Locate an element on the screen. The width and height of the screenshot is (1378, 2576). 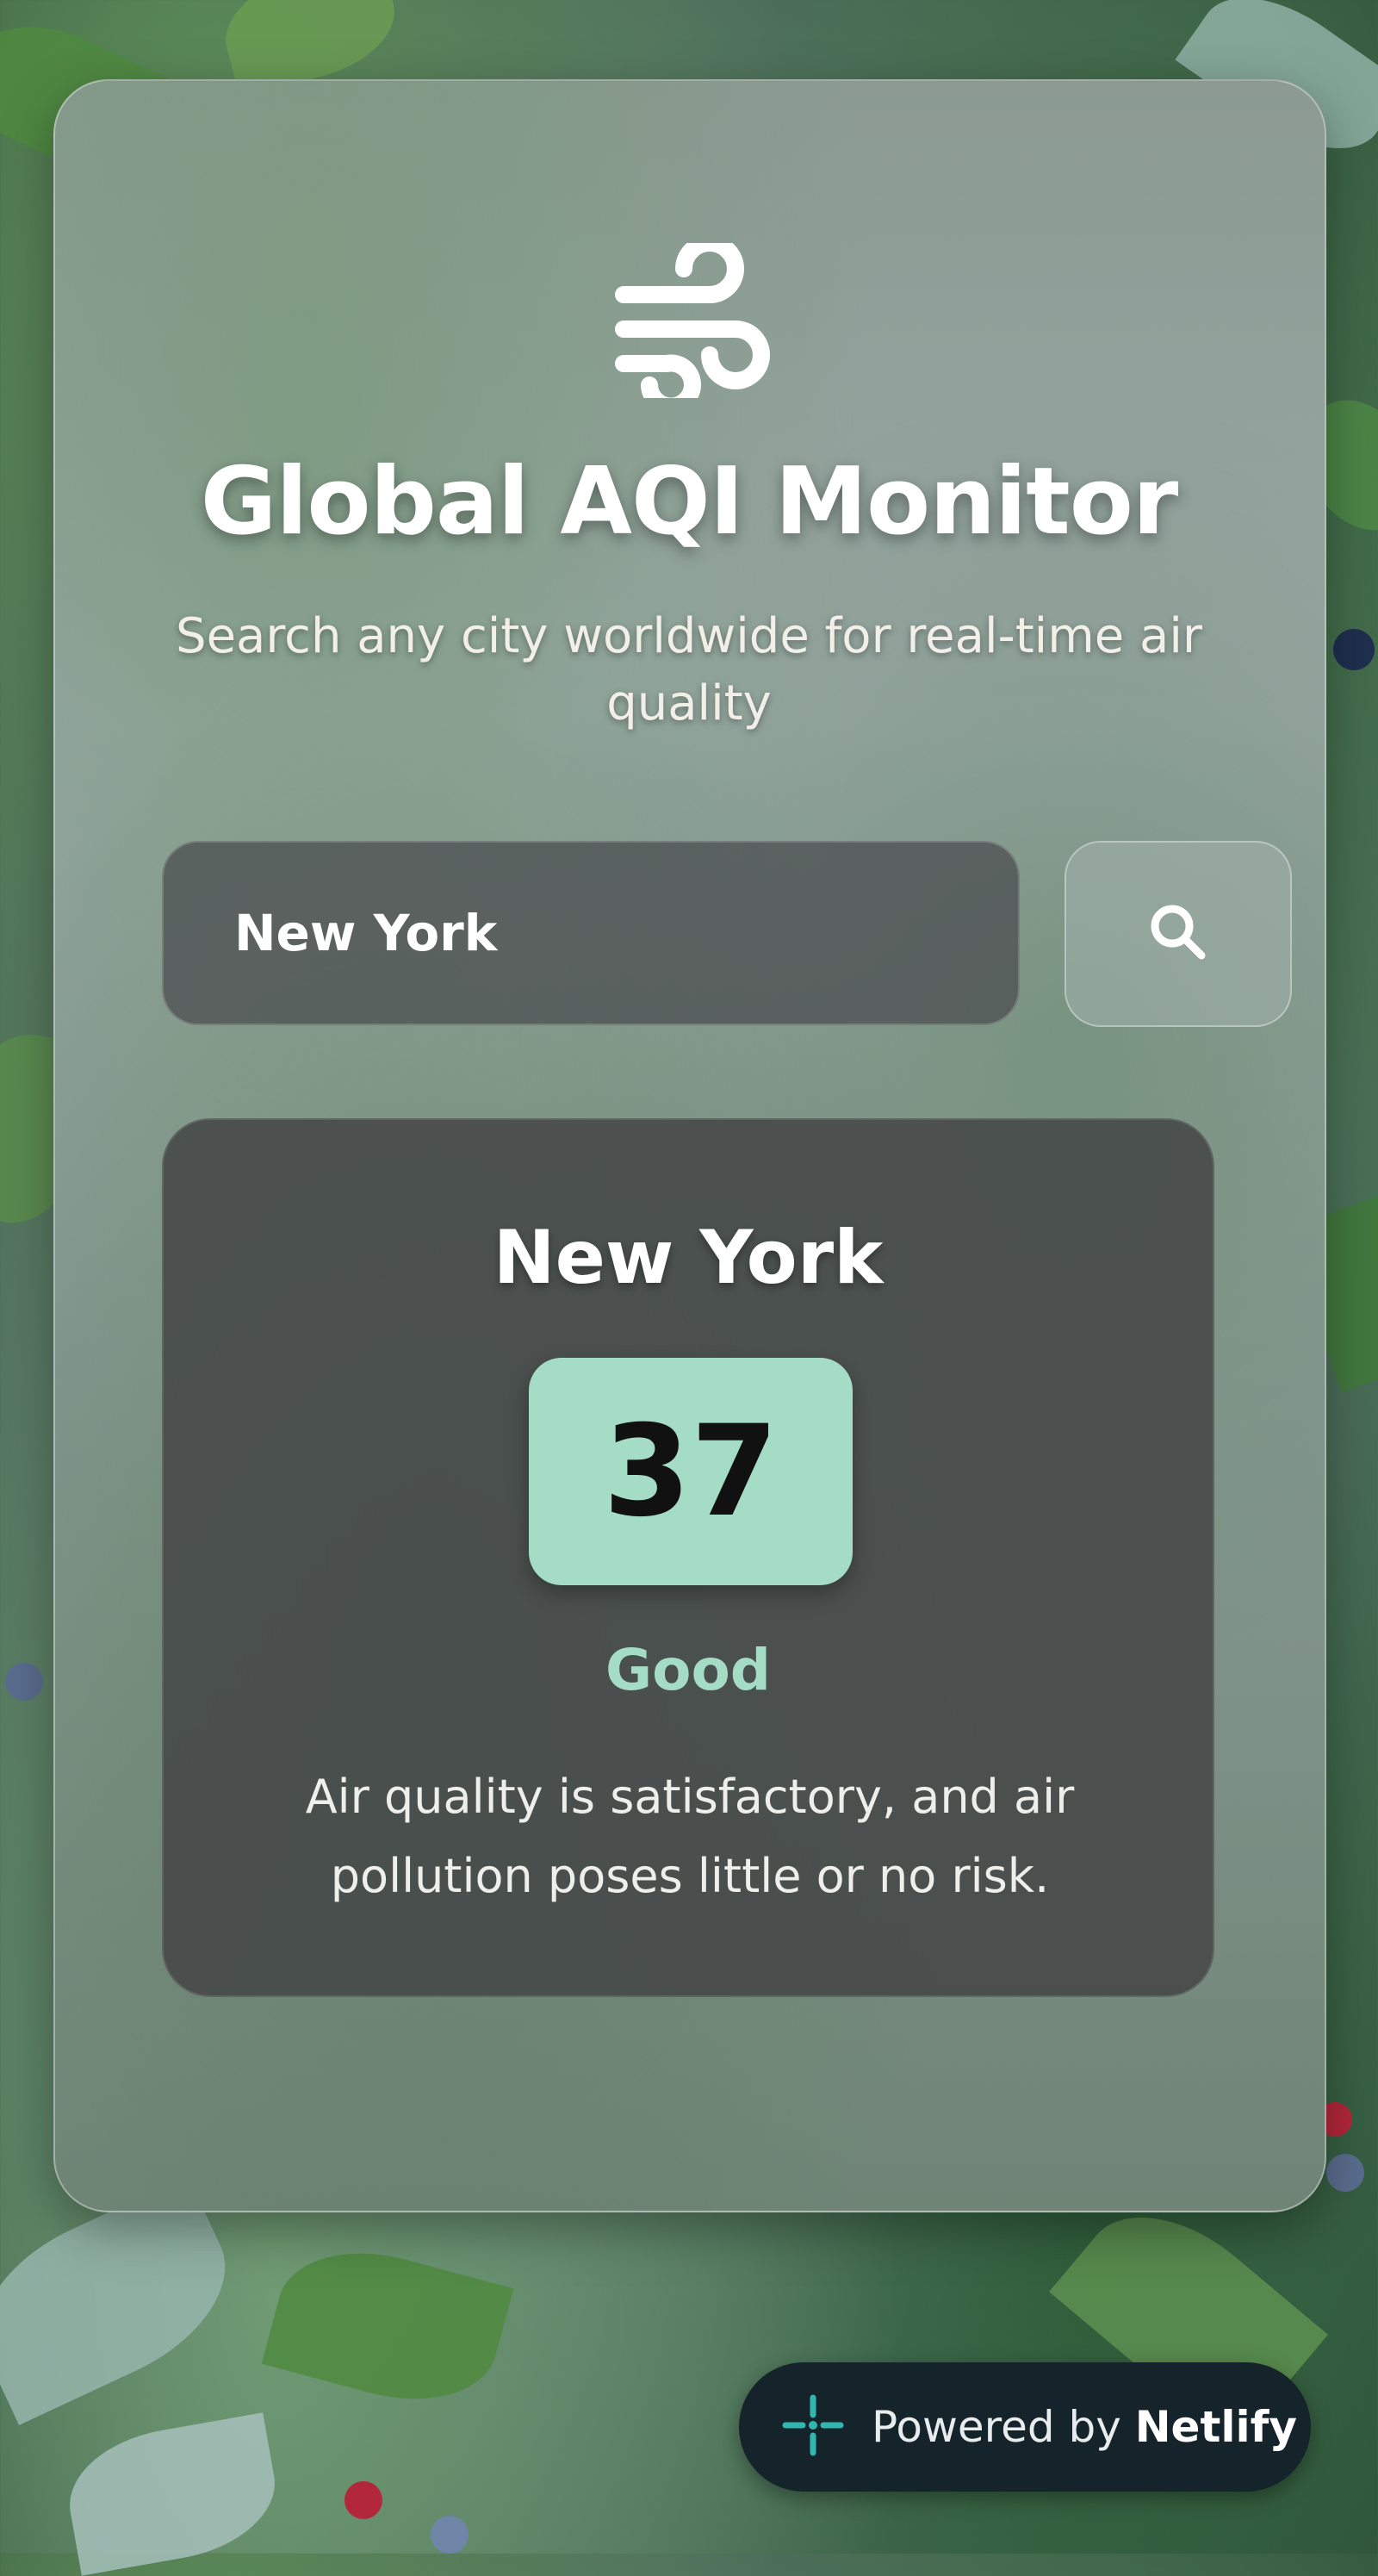
netlify-brand-label: Netlify is located at coordinates (1215, 2427).